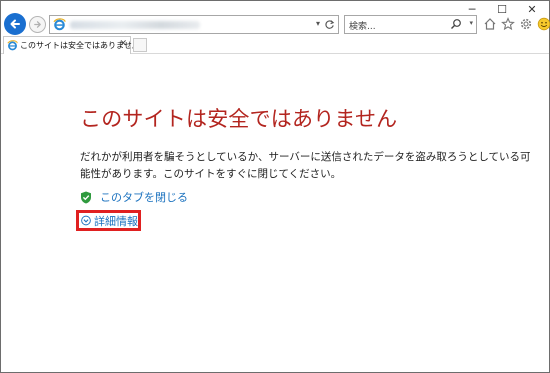 This screenshot has width=550, height=373. I want to click on new-tab-button, so click(140, 45).